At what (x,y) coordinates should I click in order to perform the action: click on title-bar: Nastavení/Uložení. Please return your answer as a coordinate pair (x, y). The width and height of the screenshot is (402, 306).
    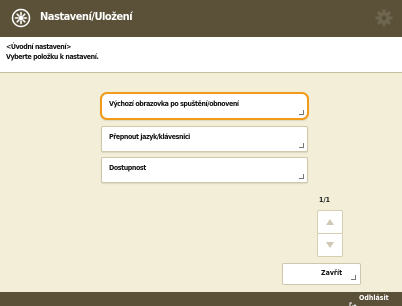
    Looking at the image, I should click on (201, 18).